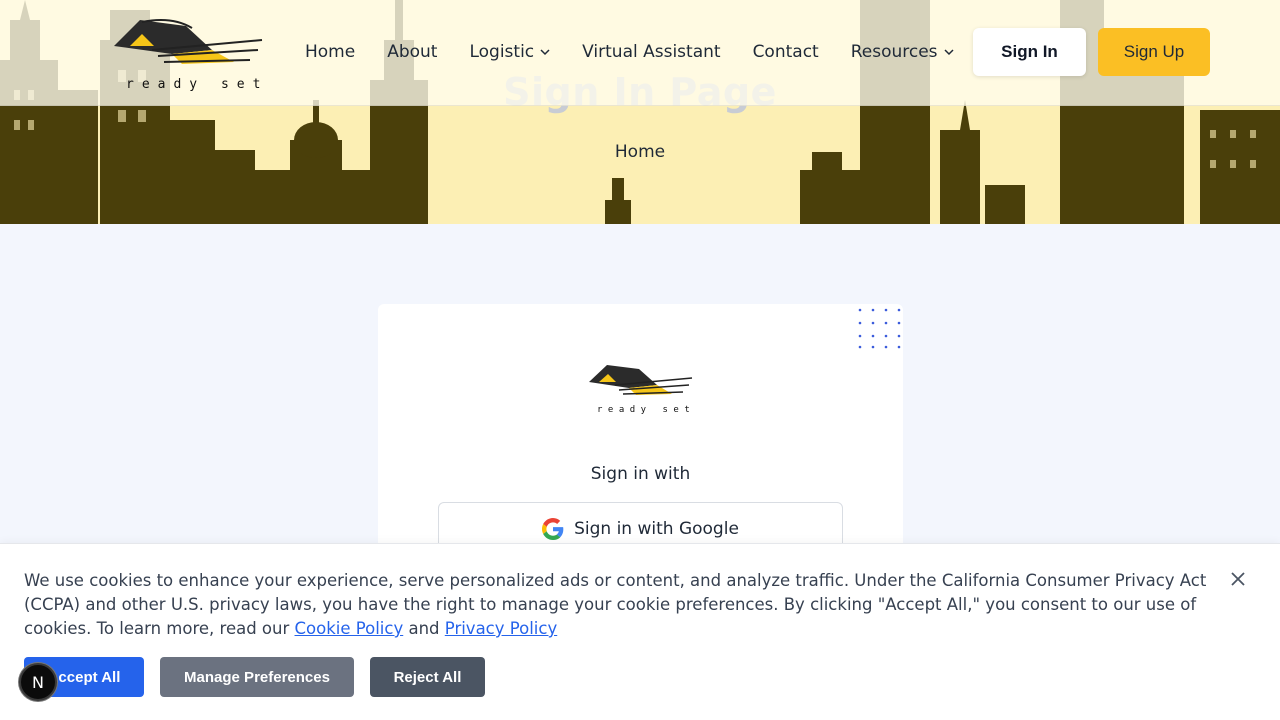 This screenshot has width=1280, height=720. I want to click on manage-preferences-button: Manage Preferences, so click(257, 677).